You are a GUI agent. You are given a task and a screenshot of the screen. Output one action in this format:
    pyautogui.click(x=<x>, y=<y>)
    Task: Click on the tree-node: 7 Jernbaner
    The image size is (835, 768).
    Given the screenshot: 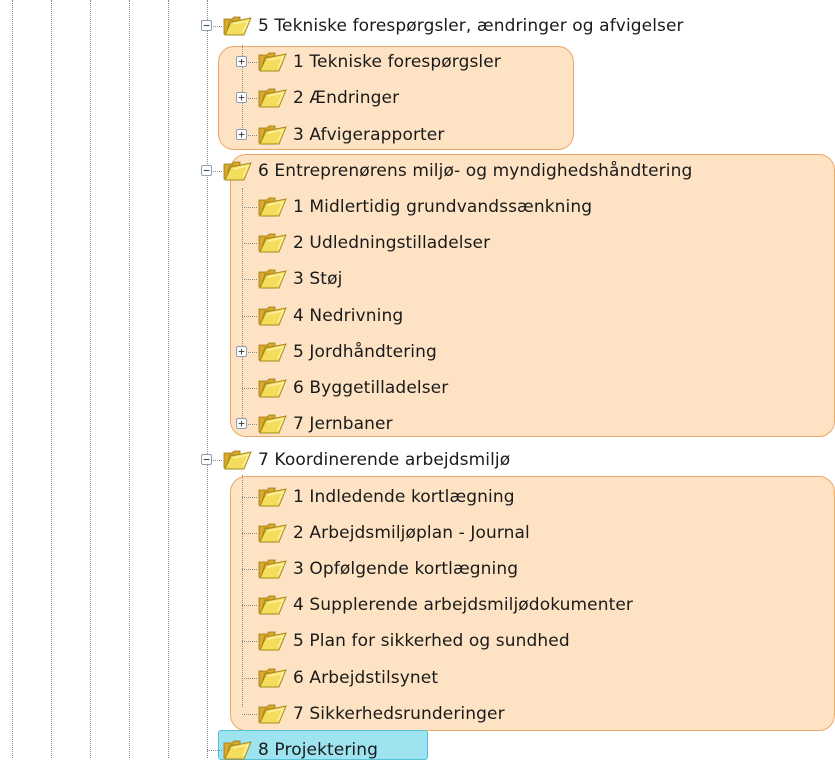 What is the action you would take?
    pyautogui.click(x=325, y=424)
    